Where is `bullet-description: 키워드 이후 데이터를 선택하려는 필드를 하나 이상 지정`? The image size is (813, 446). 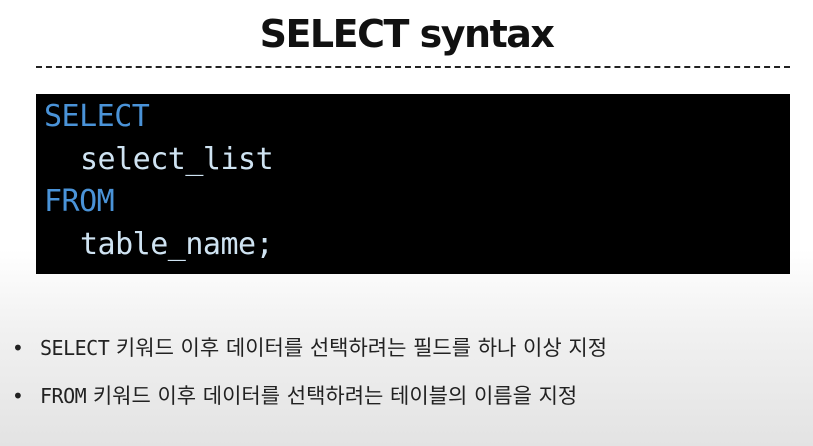 bullet-description: 키워드 이후 데이터를 선택하려는 필드를 하나 이상 지정 is located at coordinates (358, 348).